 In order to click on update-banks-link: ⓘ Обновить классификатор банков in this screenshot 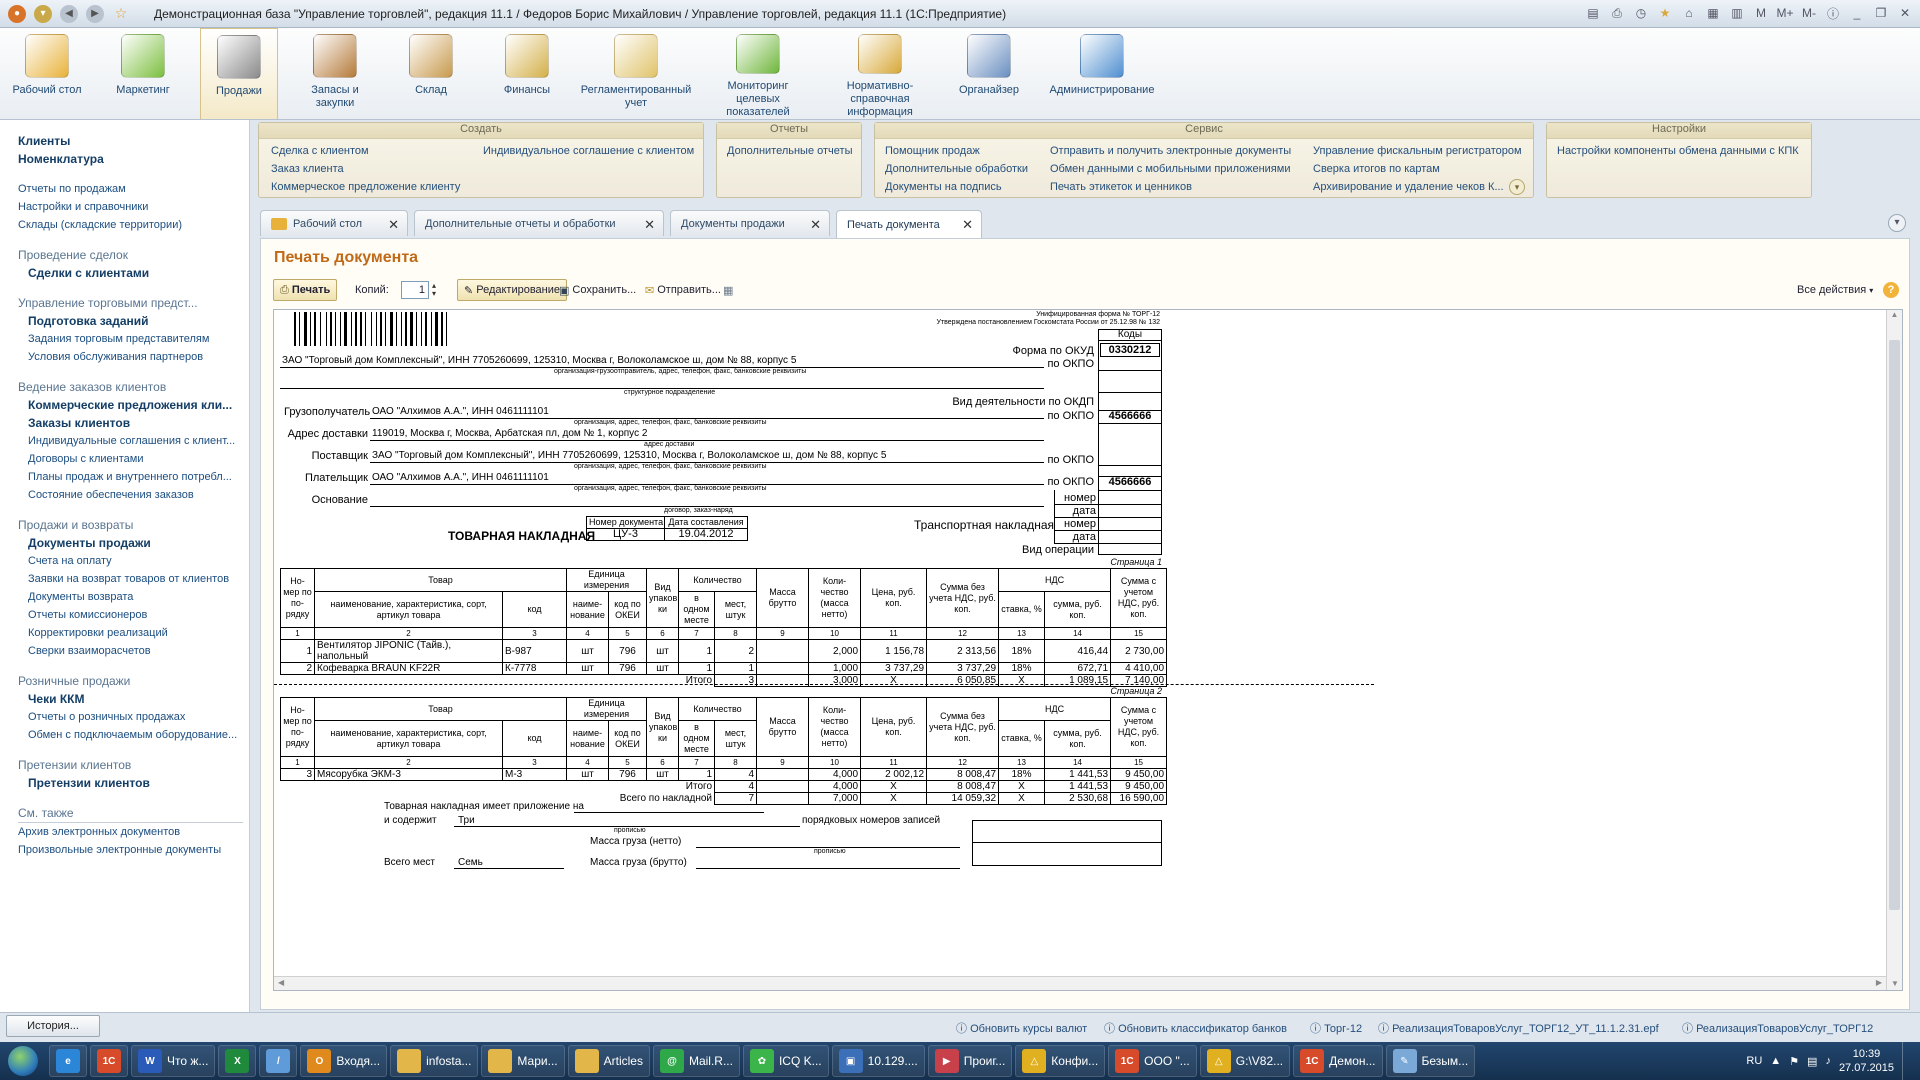, I will do `click(1195, 1028)`.